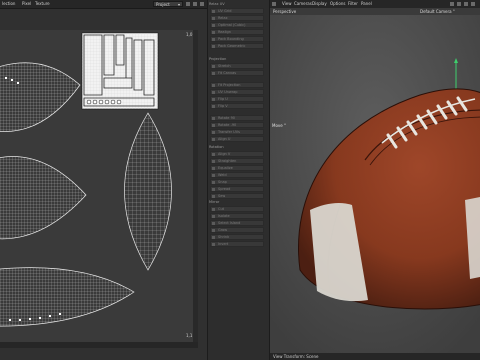 The height and width of the screenshot is (360, 480). I want to click on camera-label: Default Camera °, so click(437, 11).